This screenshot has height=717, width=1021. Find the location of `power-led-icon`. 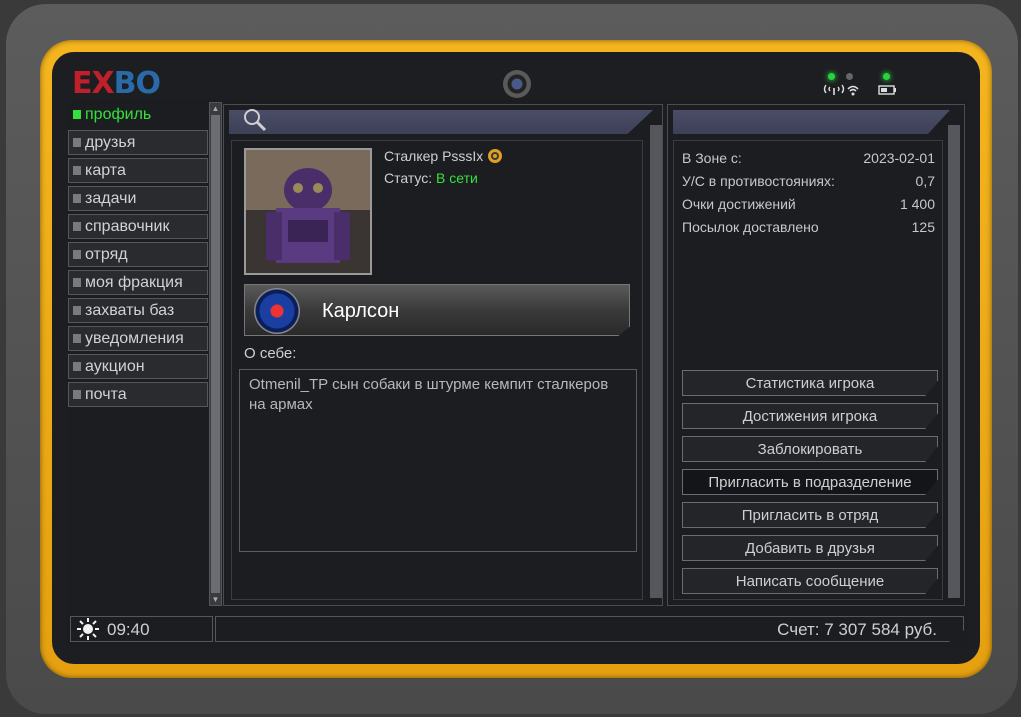

power-led-icon is located at coordinates (886, 76).